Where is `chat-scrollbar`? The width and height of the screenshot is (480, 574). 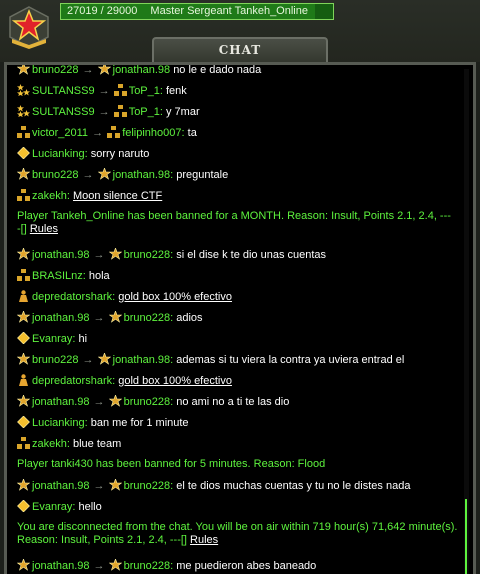 chat-scrollbar is located at coordinates (466, 321).